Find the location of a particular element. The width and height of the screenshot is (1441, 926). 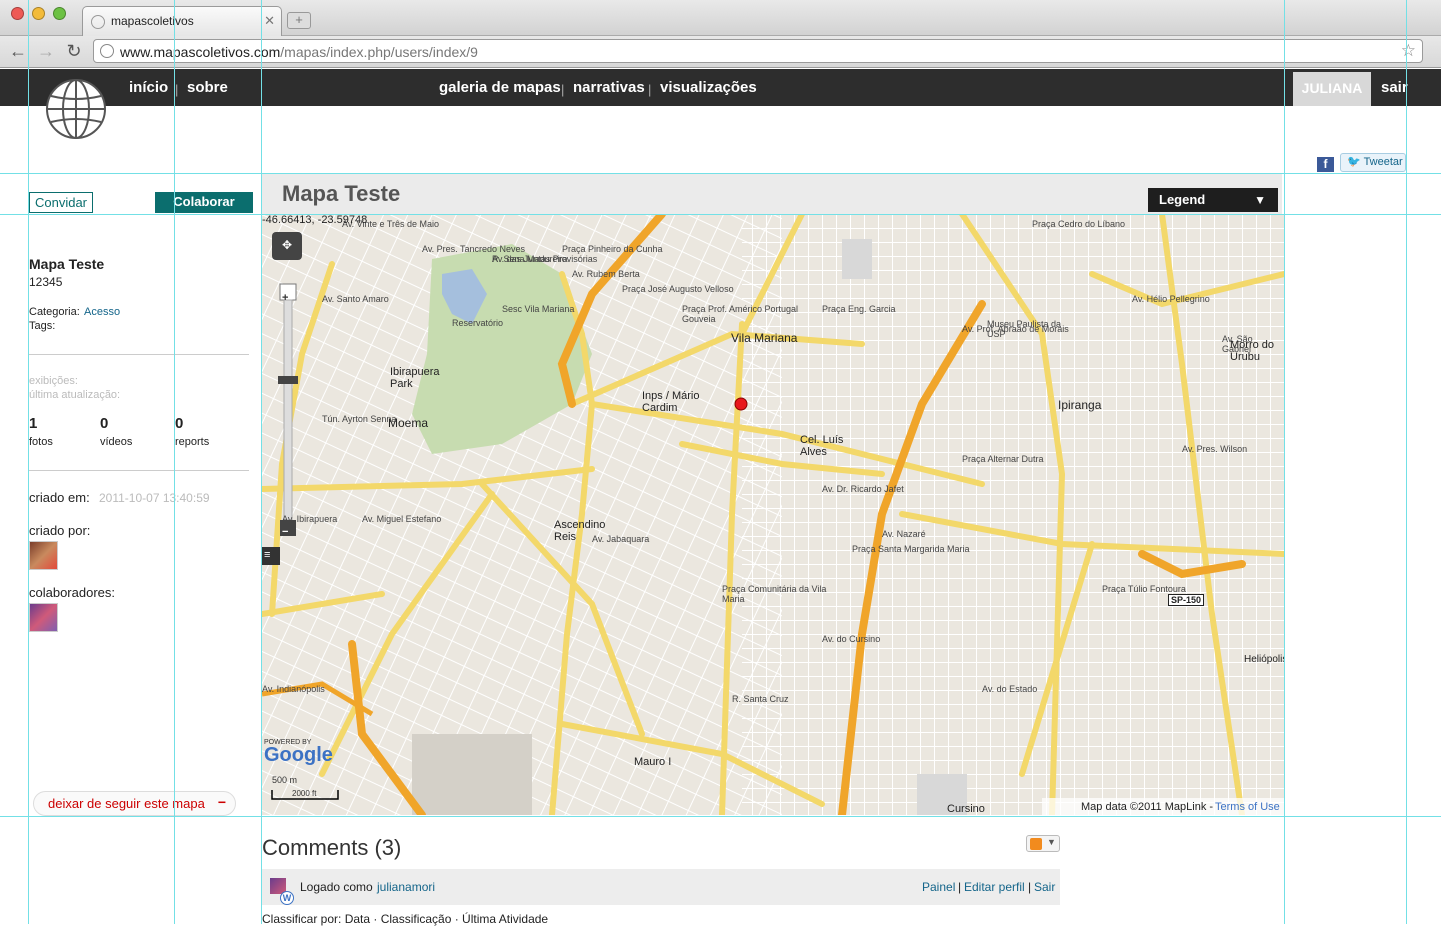

map-label: Heliópolis is located at coordinates (1264, 659).